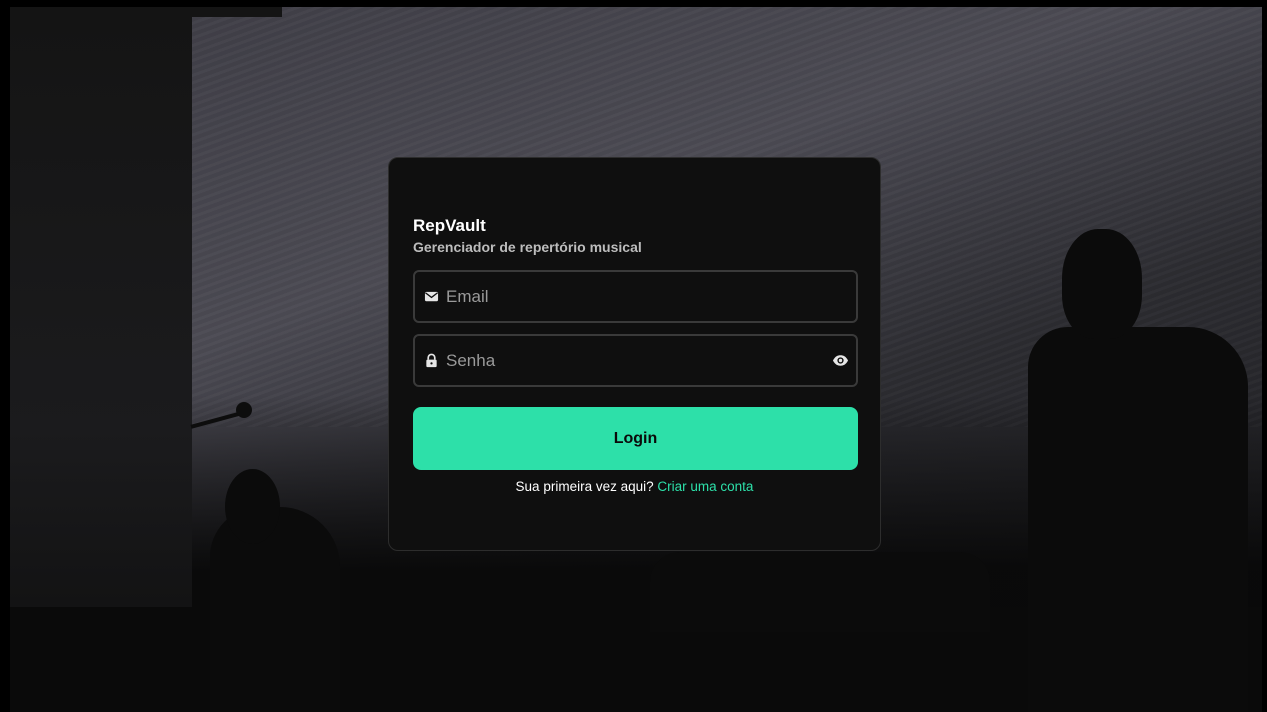  Describe the element at coordinates (449, 225) in the screenshot. I see `app-title: RepVault` at that location.